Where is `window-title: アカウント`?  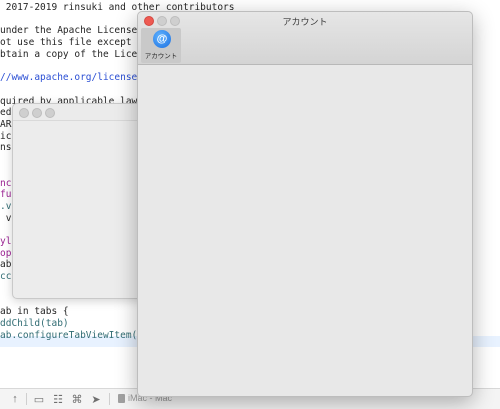
window-title: アカウント is located at coordinates (305, 22).